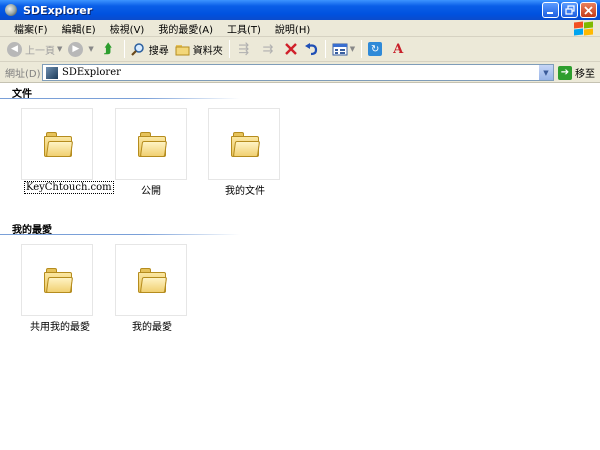 This screenshot has width=600, height=450. I want to click on search-button: 搜尋, so click(150, 49).